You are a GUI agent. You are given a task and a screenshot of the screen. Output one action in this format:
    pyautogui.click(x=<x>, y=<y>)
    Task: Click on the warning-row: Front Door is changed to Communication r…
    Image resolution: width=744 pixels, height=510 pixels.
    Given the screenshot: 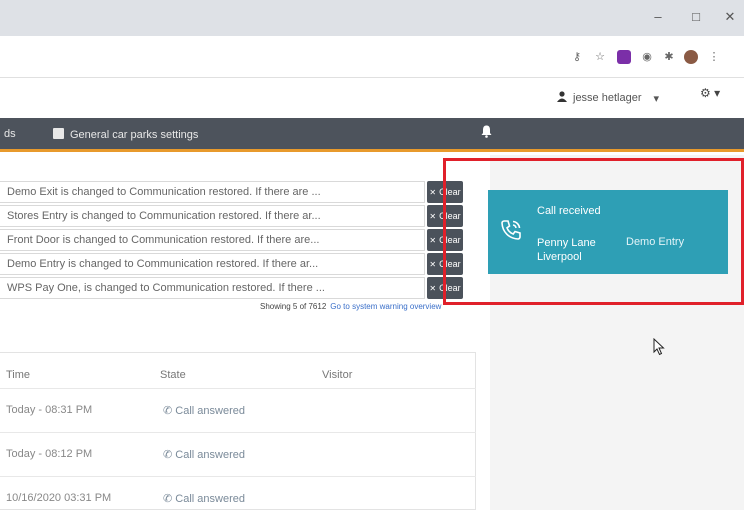 What is the action you would take?
    pyautogui.click(x=212, y=240)
    